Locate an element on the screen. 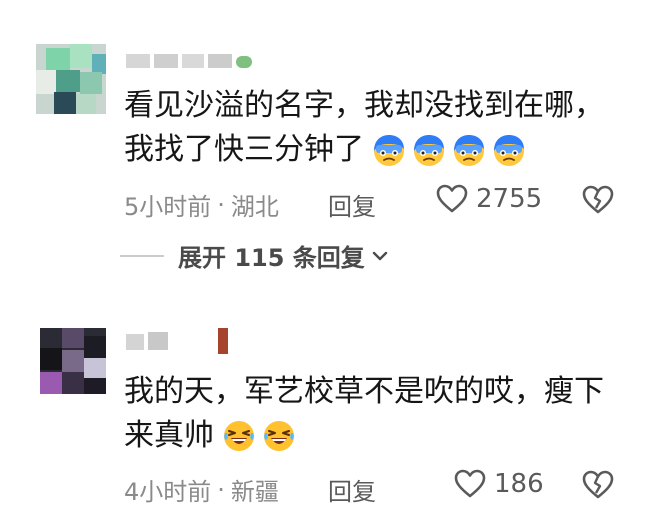  expand-replies-button: 展开 115 条回复 is located at coordinates (254, 255).